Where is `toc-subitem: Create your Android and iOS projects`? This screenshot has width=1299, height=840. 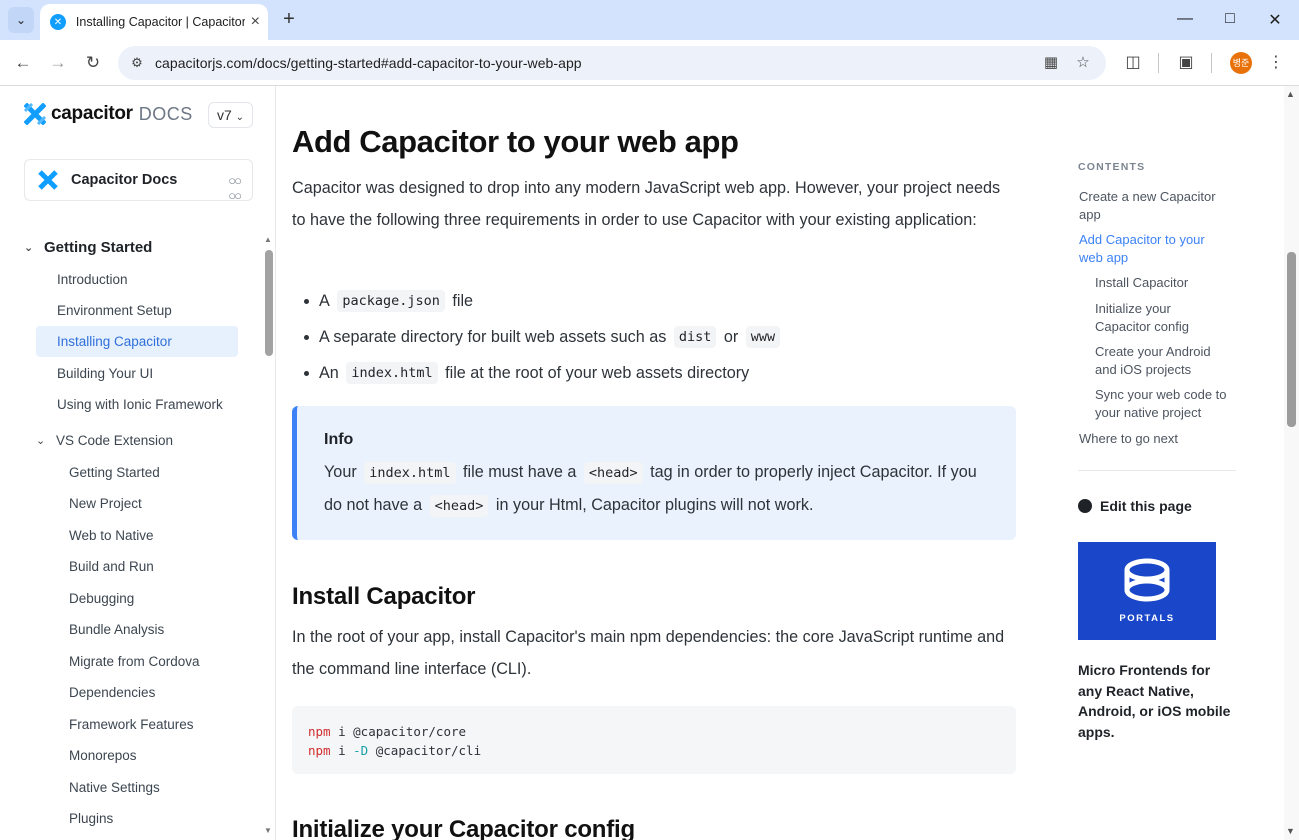
toc-subitem: Create your Android and iOS projects is located at coordinates (1160, 360).